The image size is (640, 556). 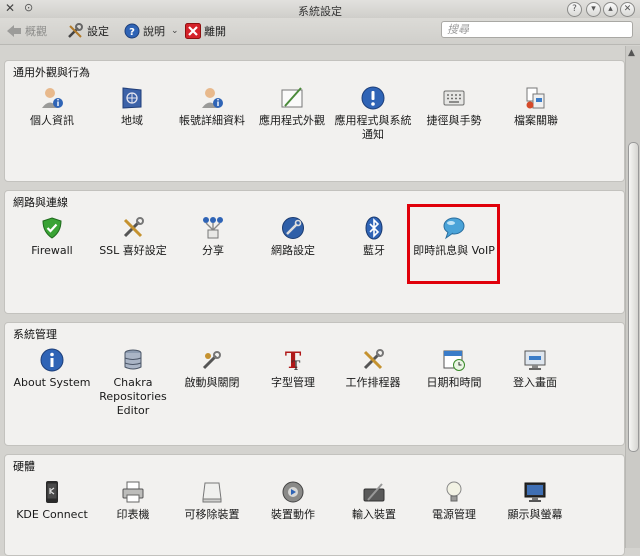 What do you see at coordinates (52, 98) in the screenshot?
I see `user-info-icon` at bounding box center [52, 98].